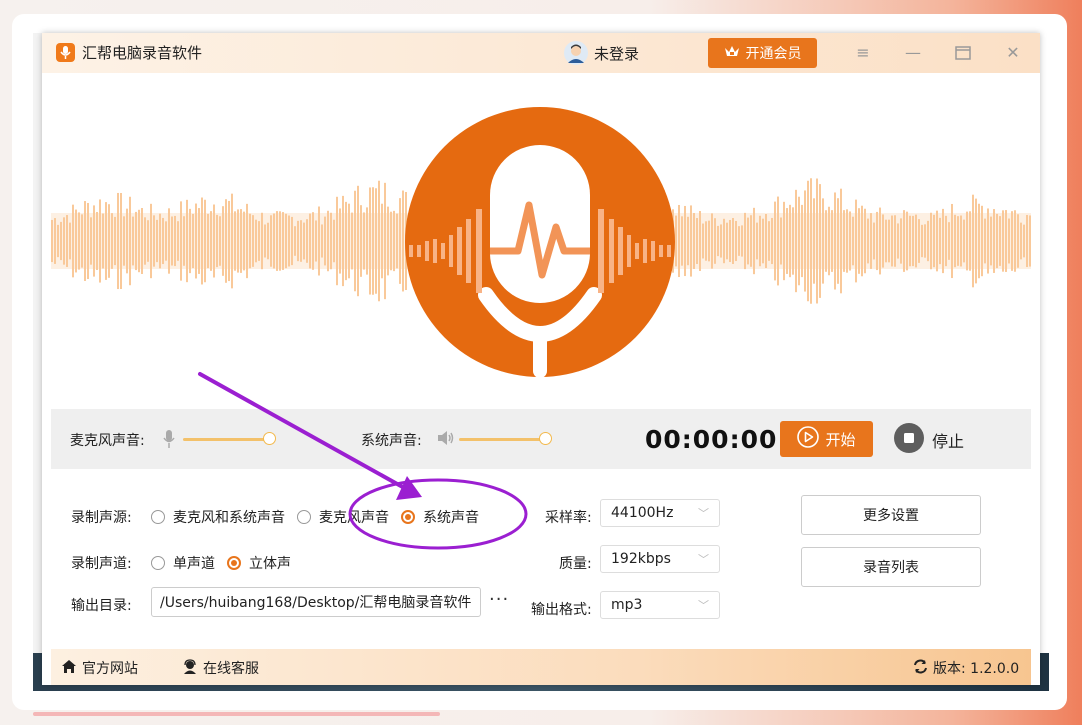 The width and height of the screenshot is (1082, 725). Describe the element at coordinates (438, 514) in the screenshot. I see `annotation-circle` at that location.